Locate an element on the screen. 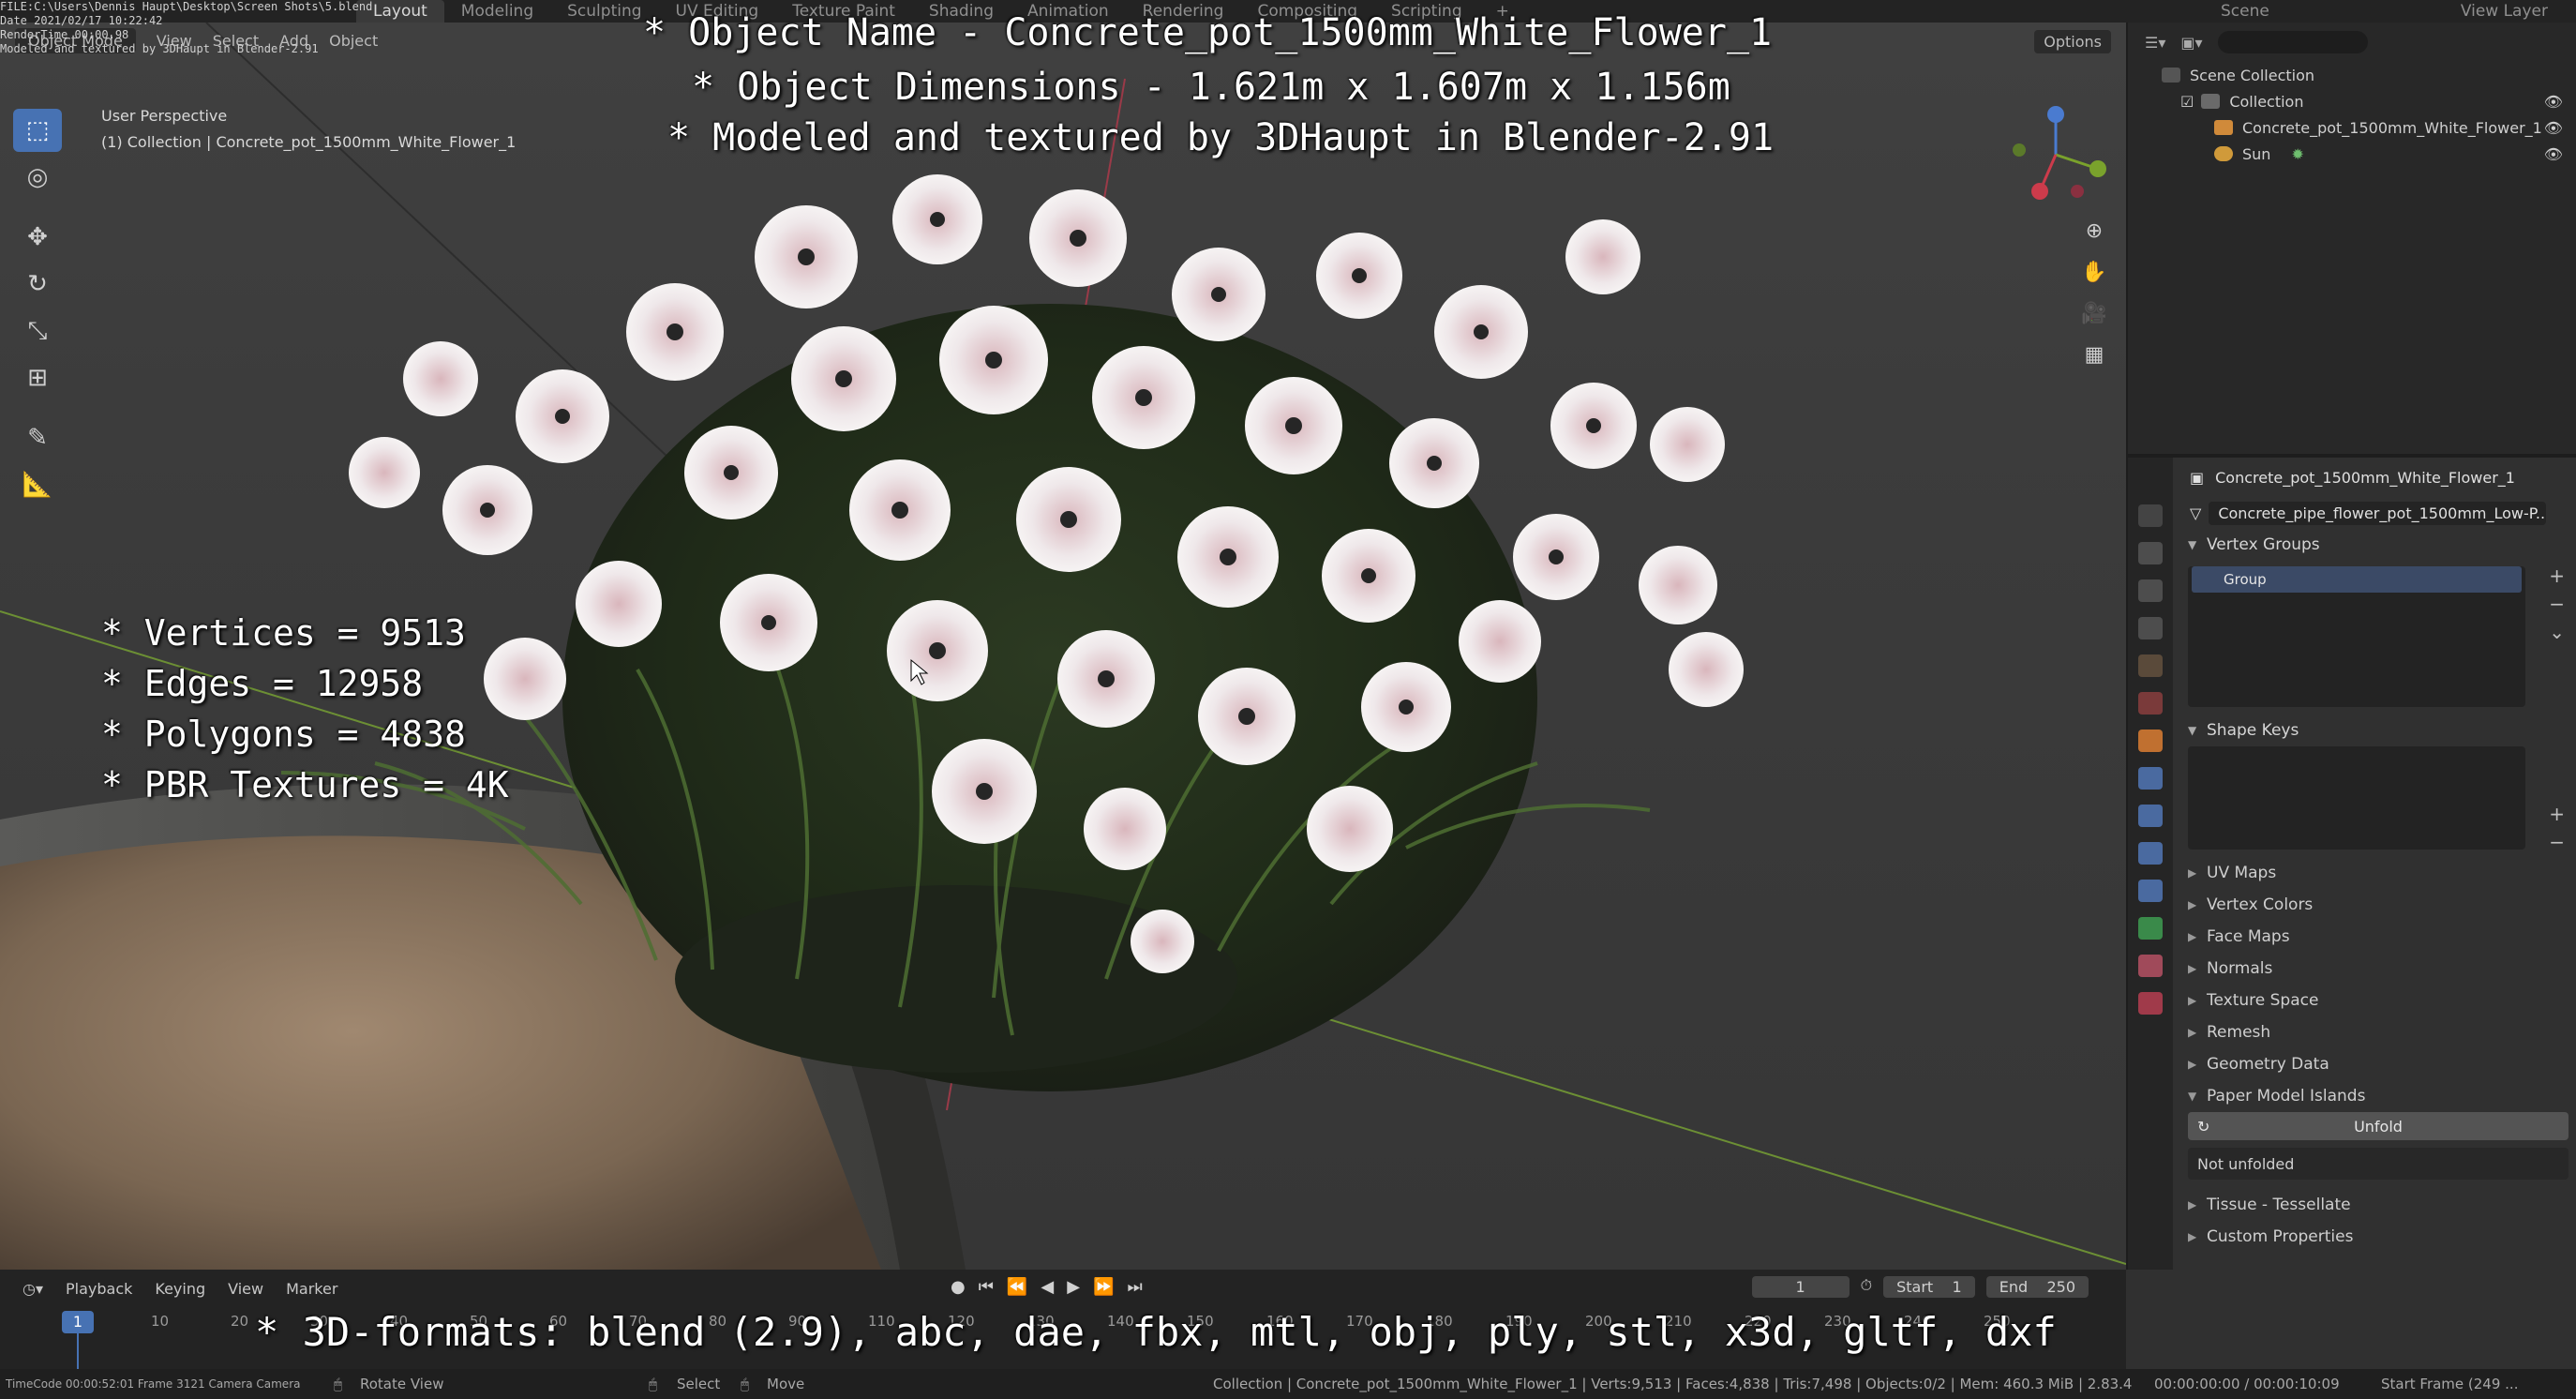 The image size is (2576, 1399). move-icon: ✥ is located at coordinates (38, 237).